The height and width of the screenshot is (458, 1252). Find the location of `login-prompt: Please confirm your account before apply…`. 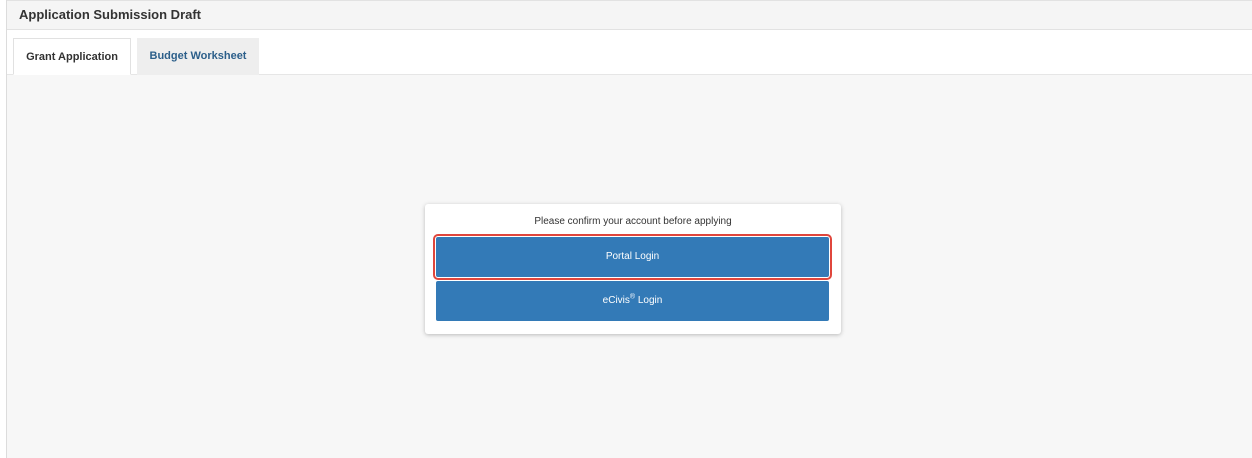

login-prompt: Please confirm your account before apply… is located at coordinates (633, 221).